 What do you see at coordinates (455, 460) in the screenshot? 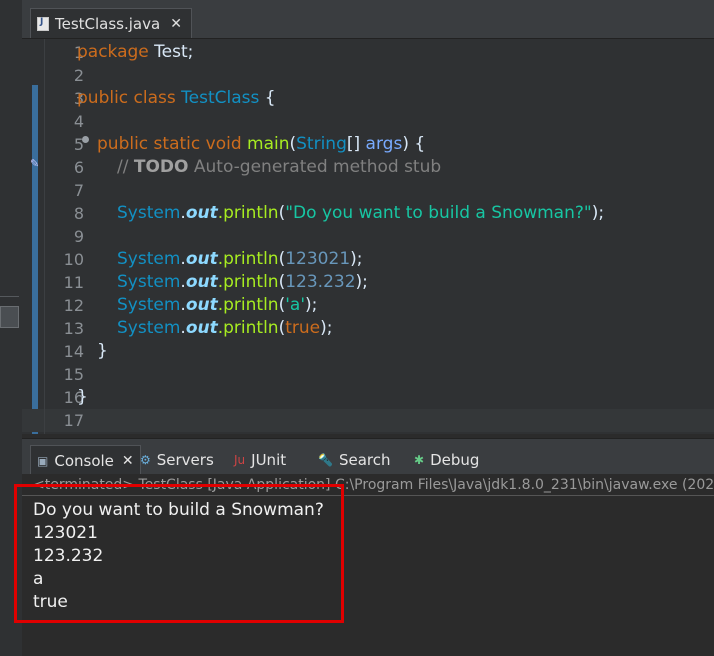
I see `tab-label: Debug` at bounding box center [455, 460].